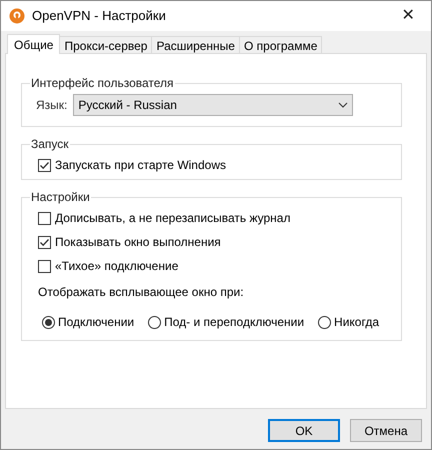  I want to click on tab: О программе, so click(280, 44).